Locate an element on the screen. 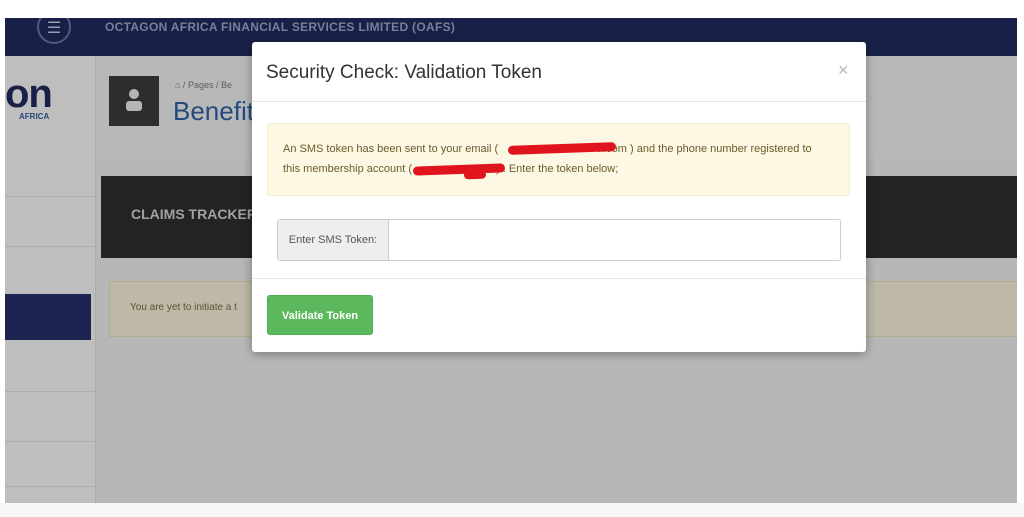 The width and height of the screenshot is (1024, 517). sms-token-label: Enter SMS Token: is located at coordinates (333, 240).